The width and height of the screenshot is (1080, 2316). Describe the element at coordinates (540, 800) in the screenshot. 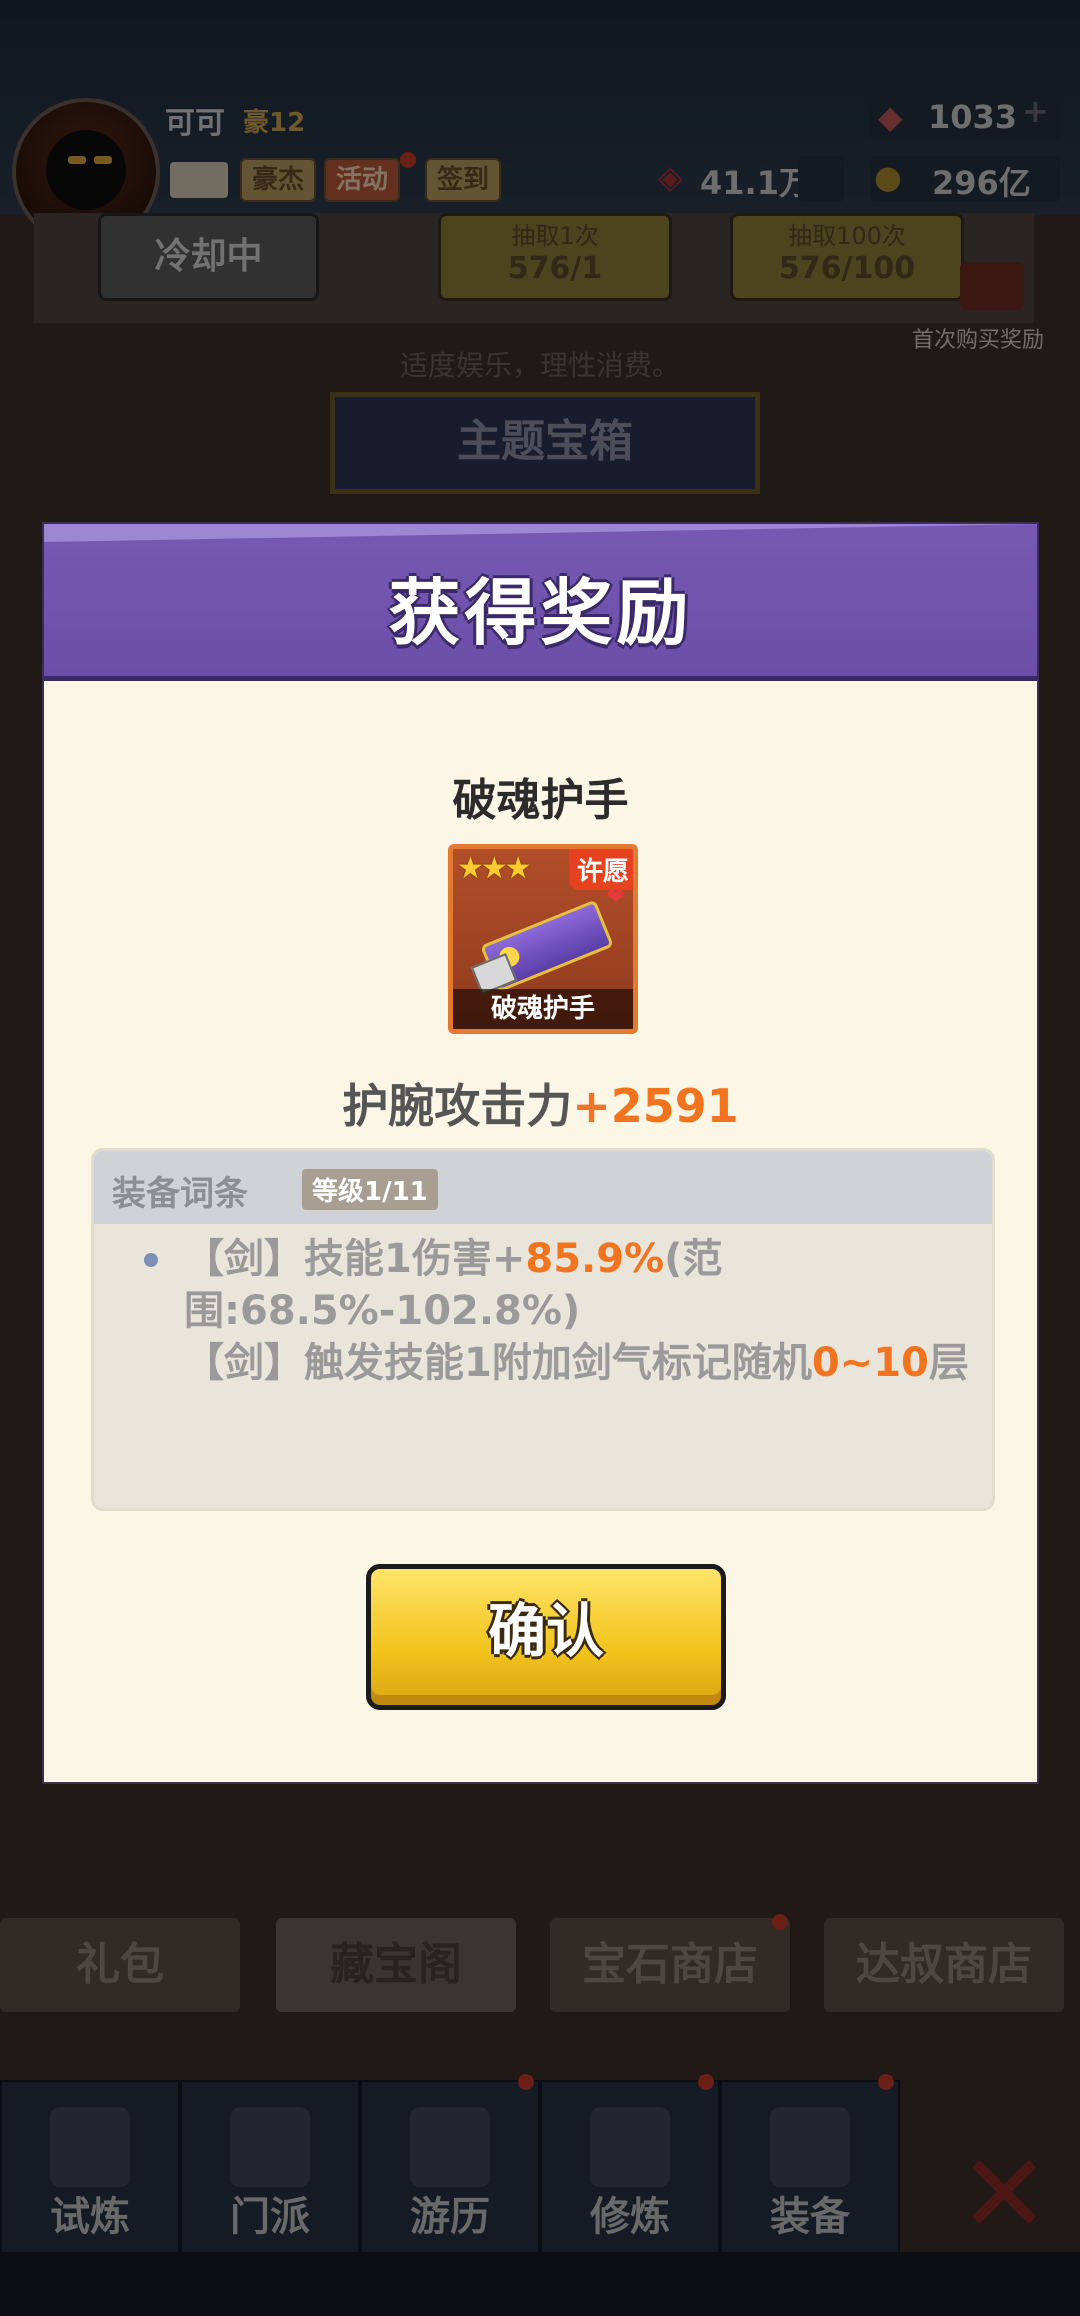

I see `item-name: 破魂护手` at that location.